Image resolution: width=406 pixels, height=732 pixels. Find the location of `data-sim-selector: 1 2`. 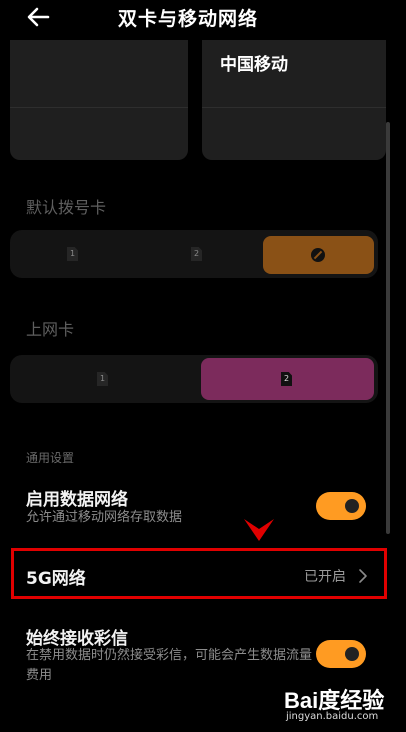

data-sim-selector: 1 2 is located at coordinates (194, 379).